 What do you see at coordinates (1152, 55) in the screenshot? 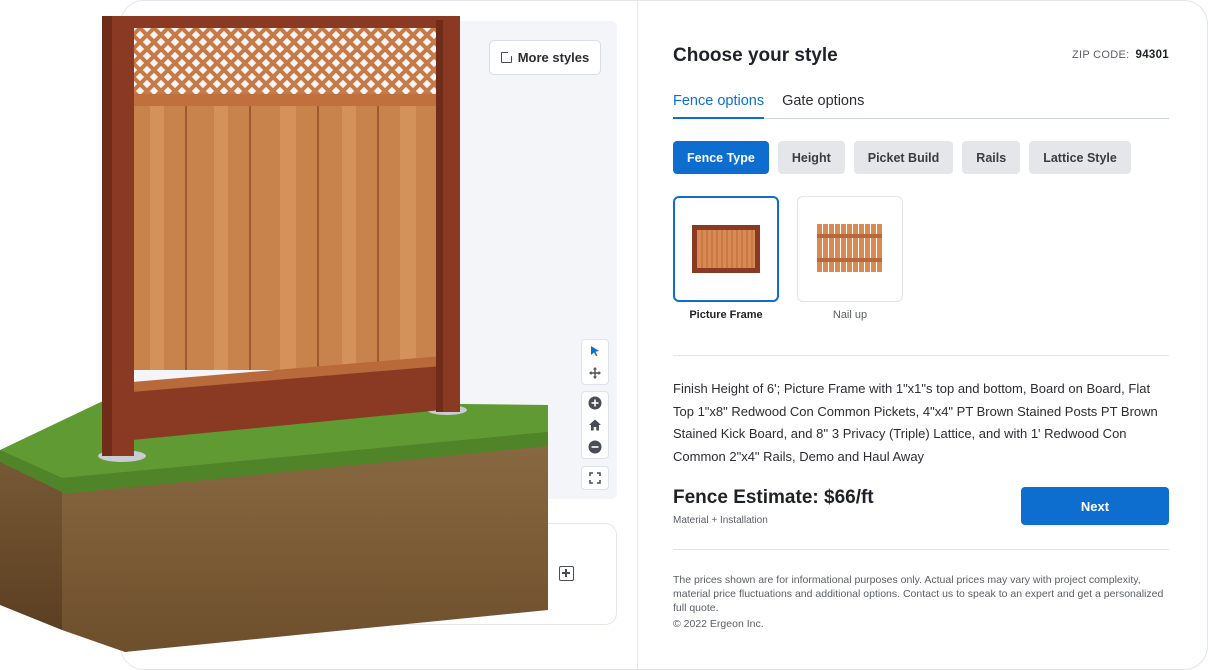
I see `zip-value: 94301` at bounding box center [1152, 55].